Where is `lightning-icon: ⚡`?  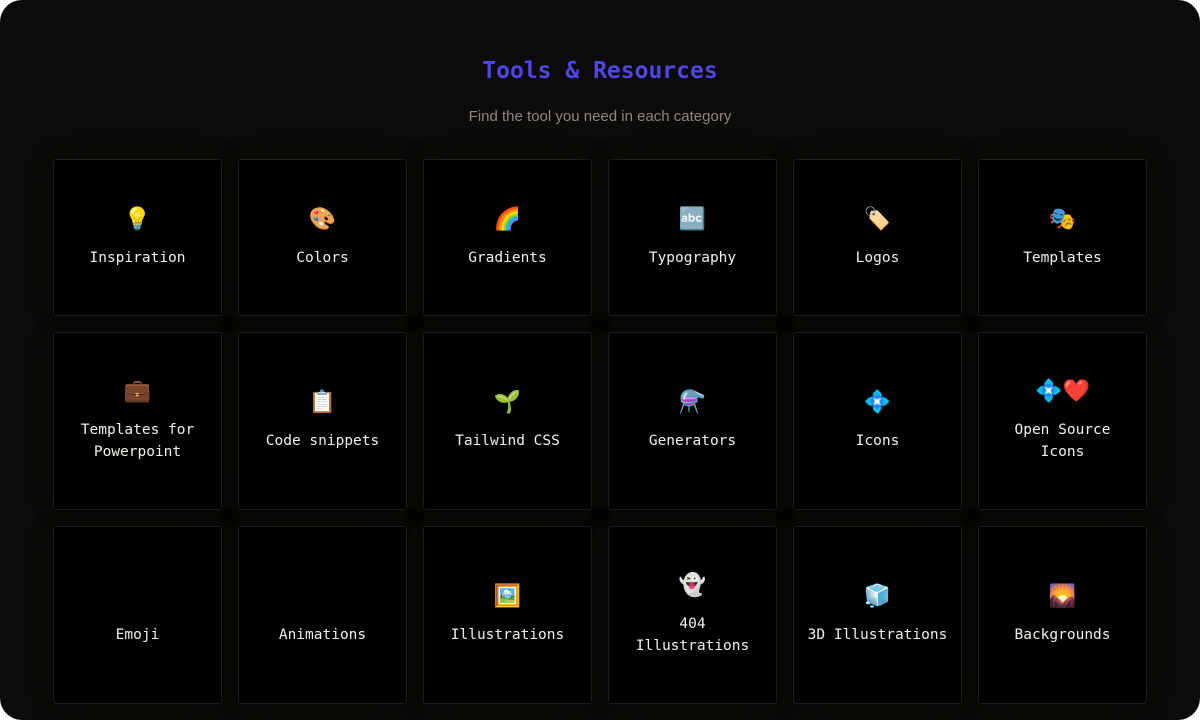
lightning-icon: ⚡ is located at coordinates (322, 596).